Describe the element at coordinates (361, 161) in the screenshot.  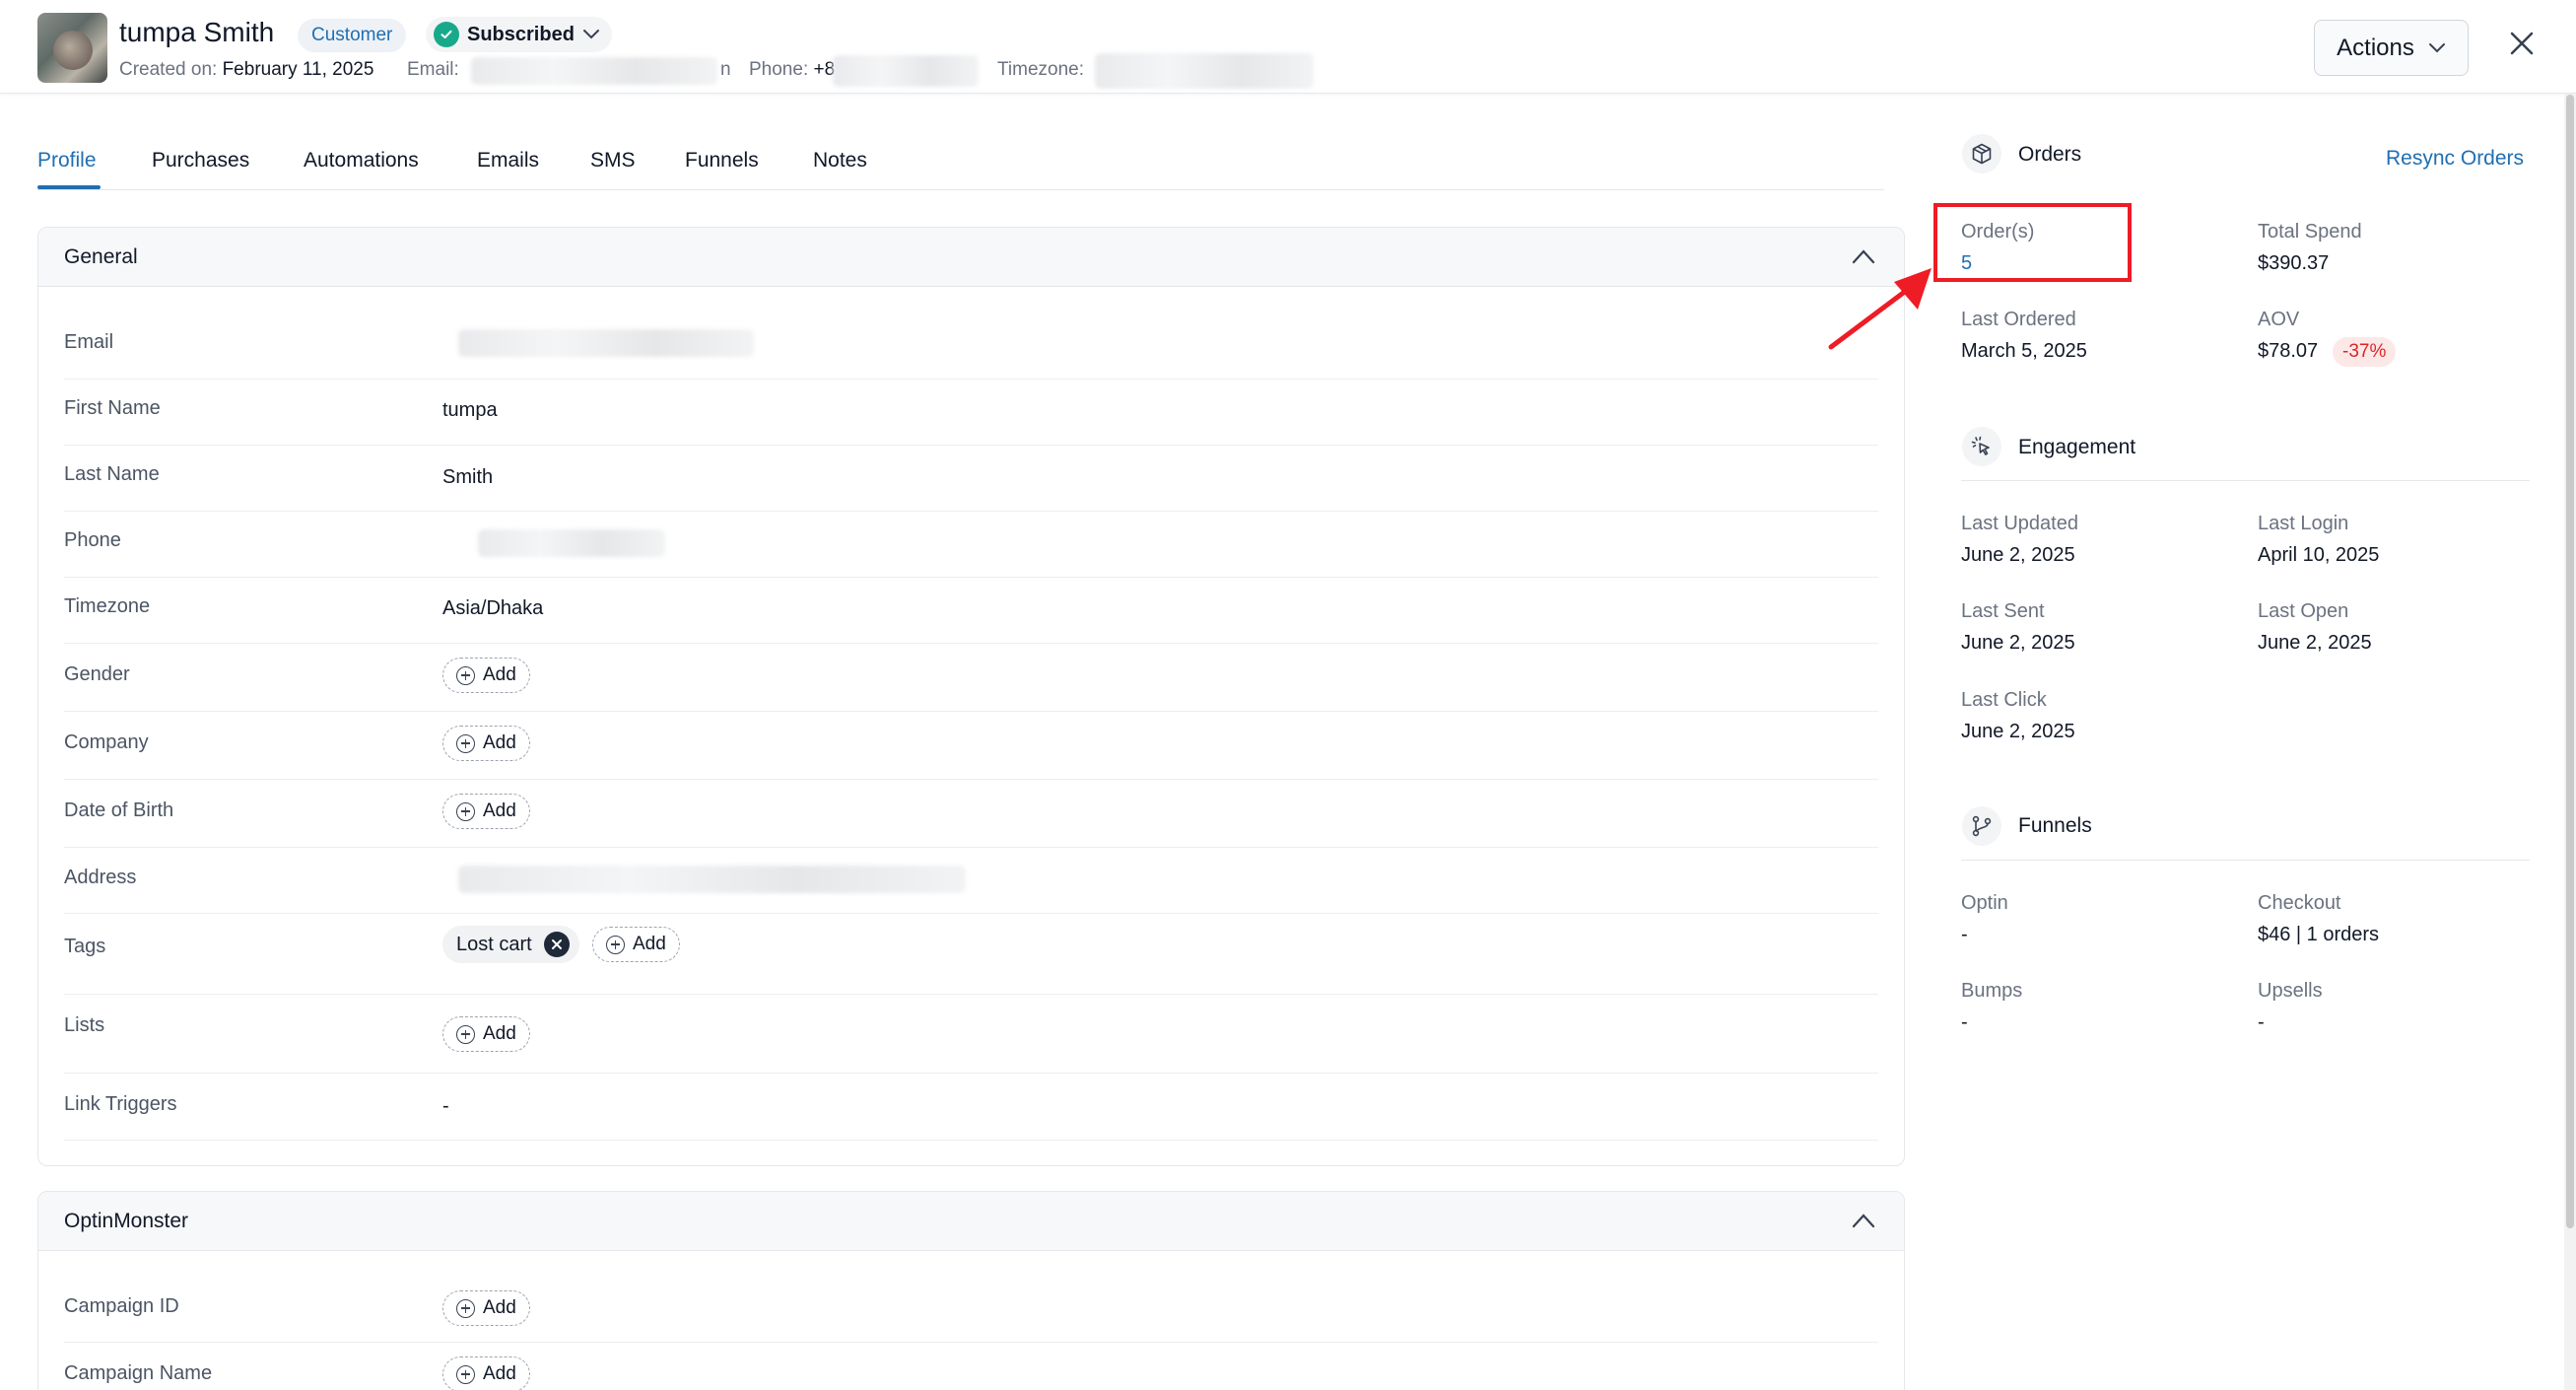
I see `tab-automations: Automations` at that location.